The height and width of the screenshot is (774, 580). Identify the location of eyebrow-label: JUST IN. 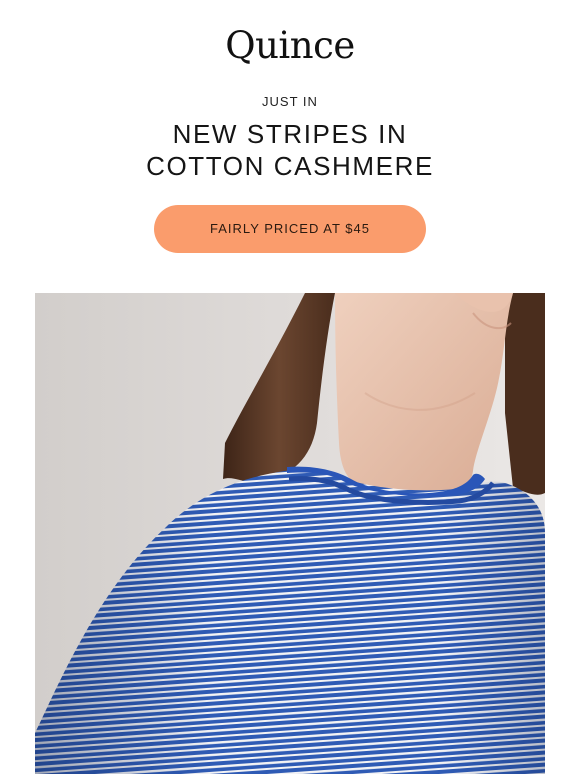
(290, 101).